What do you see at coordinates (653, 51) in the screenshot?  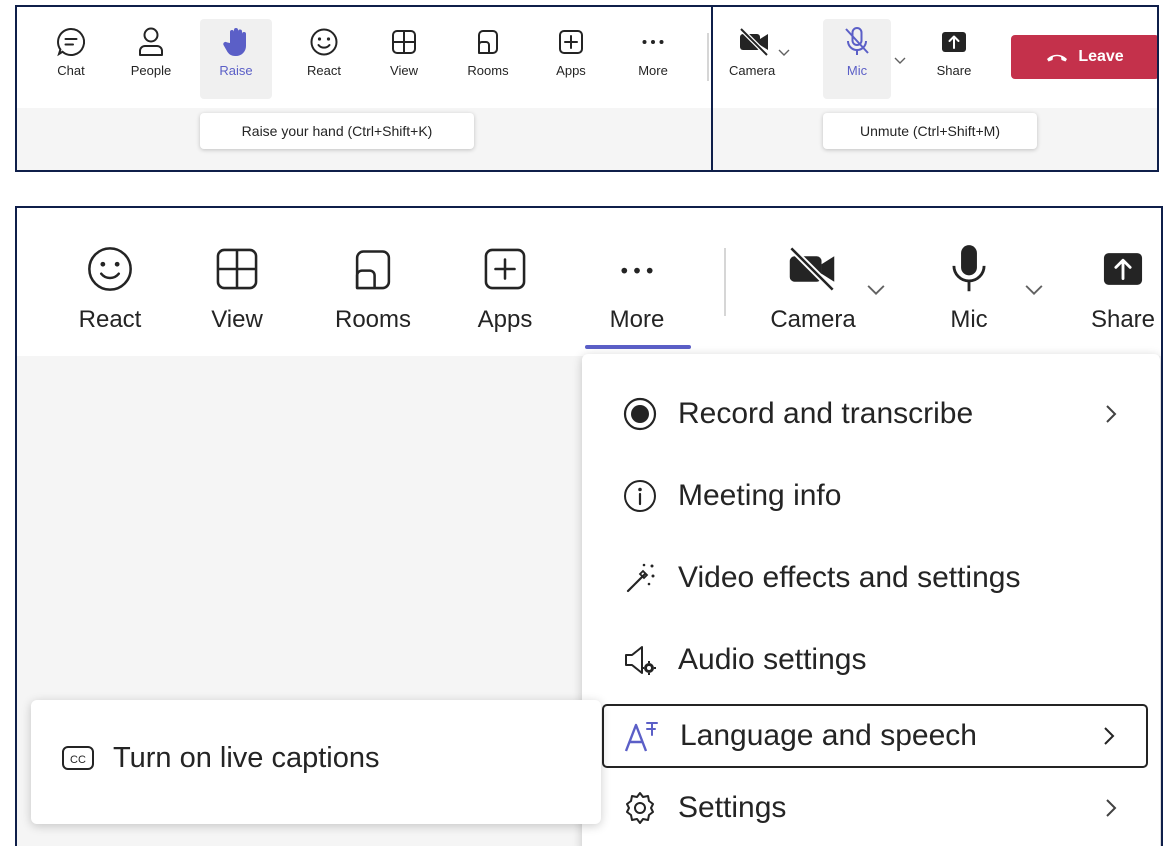 I see `more-button: More` at bounding box center [653, 51].